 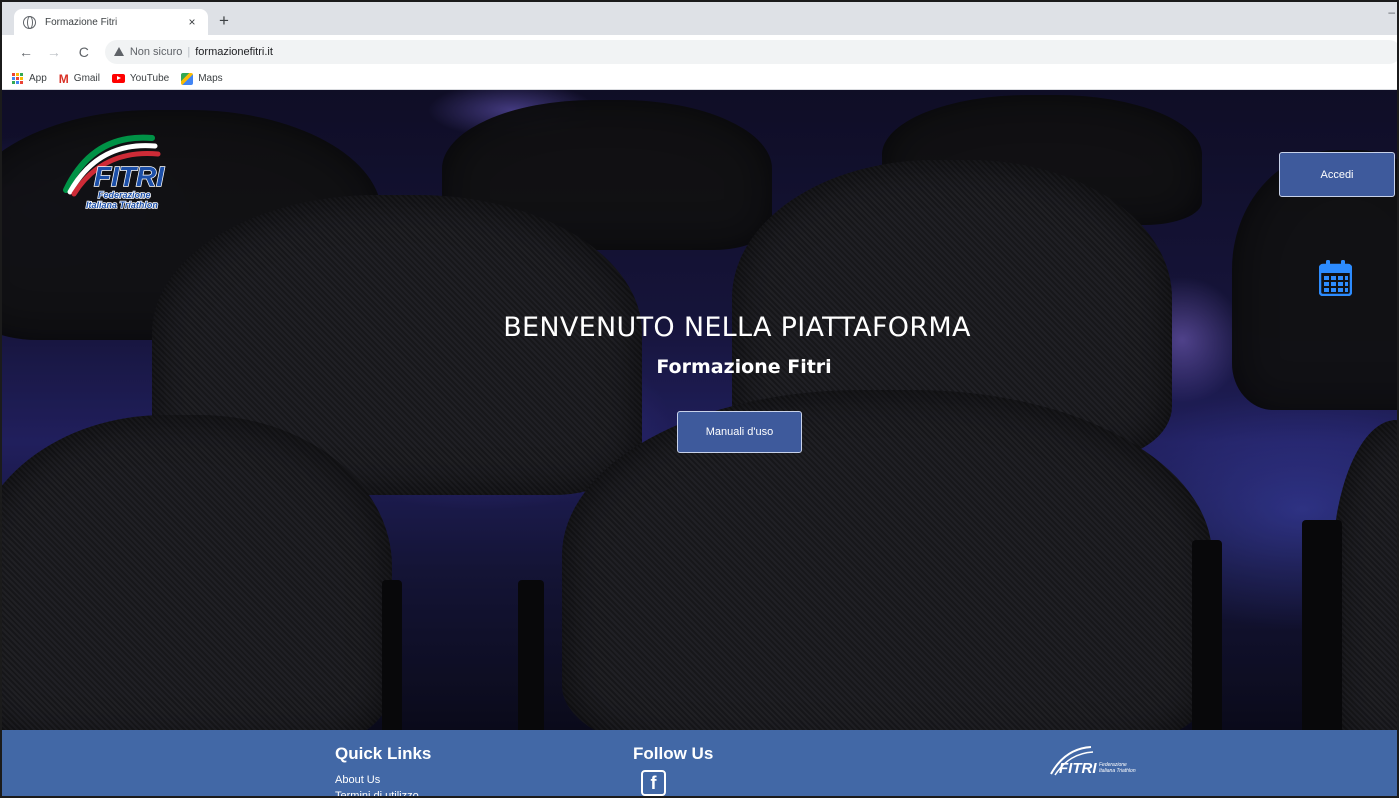 What do you see at coordinates (1117, 771) in the screenshot?
I see `footer-logo-subtitle-2: Italiana Triathlon` at bounding box center [1117, 771].